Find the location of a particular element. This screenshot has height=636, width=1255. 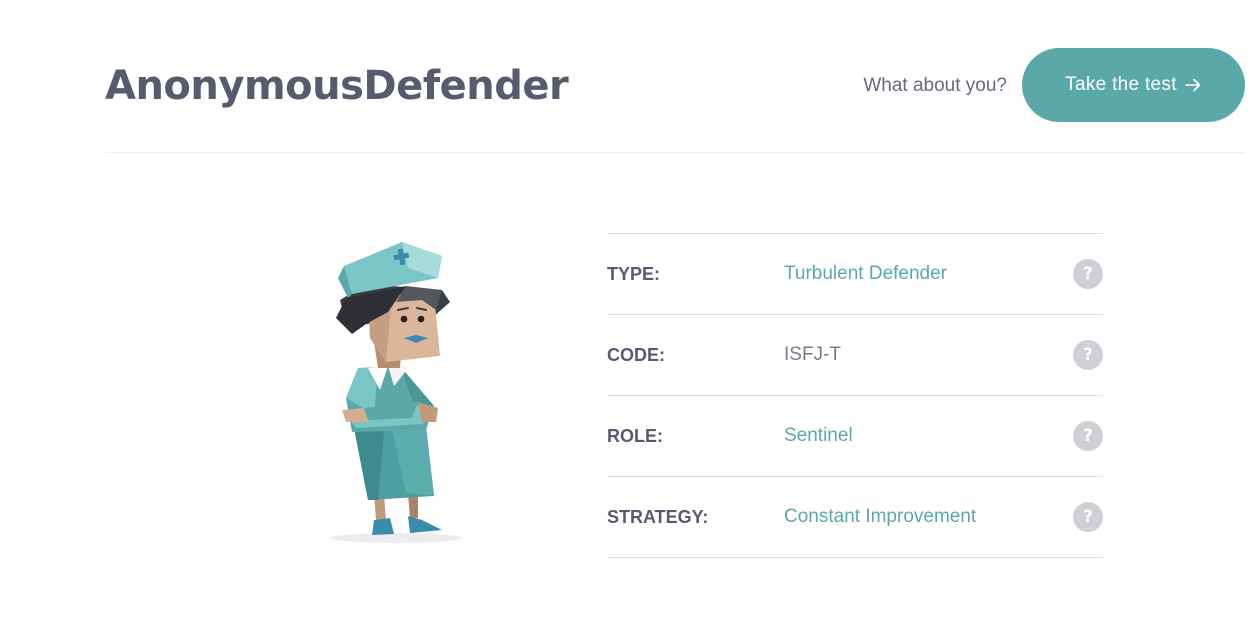

arrow-right-icon is located at coordinates (1193, 85).